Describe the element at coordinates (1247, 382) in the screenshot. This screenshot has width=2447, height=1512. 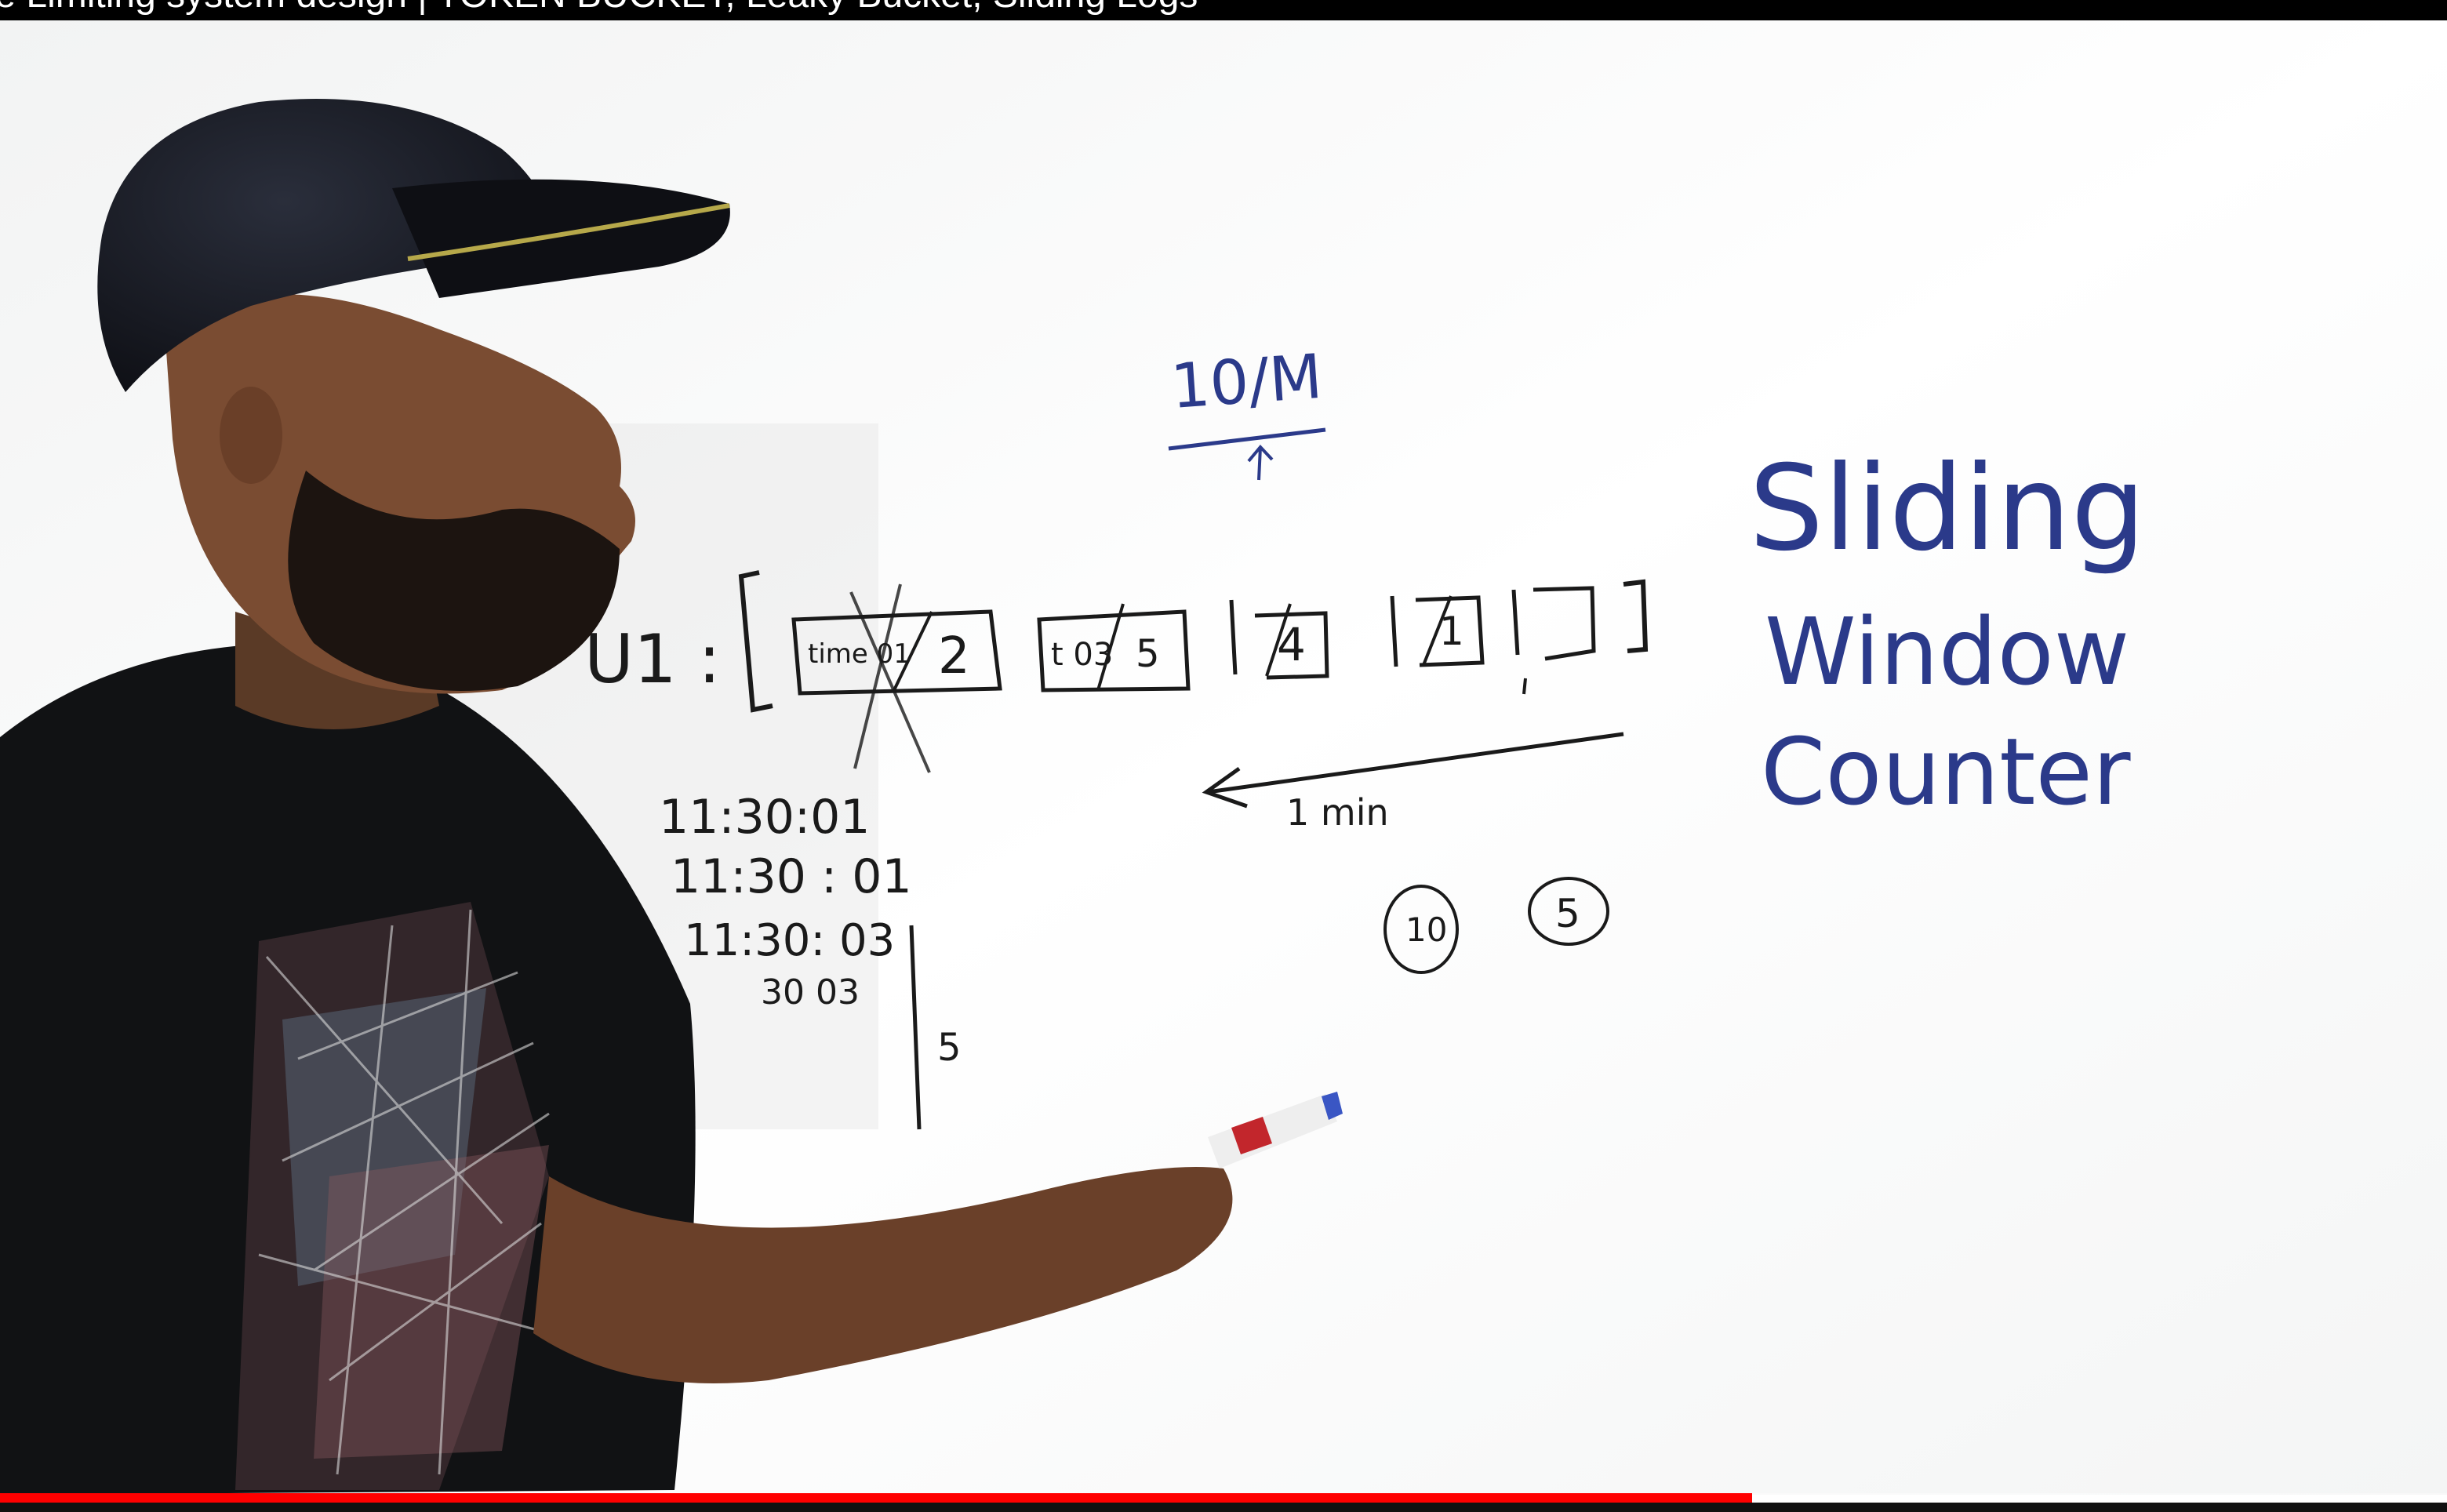
I see `rate-text: 10/M` at that location.